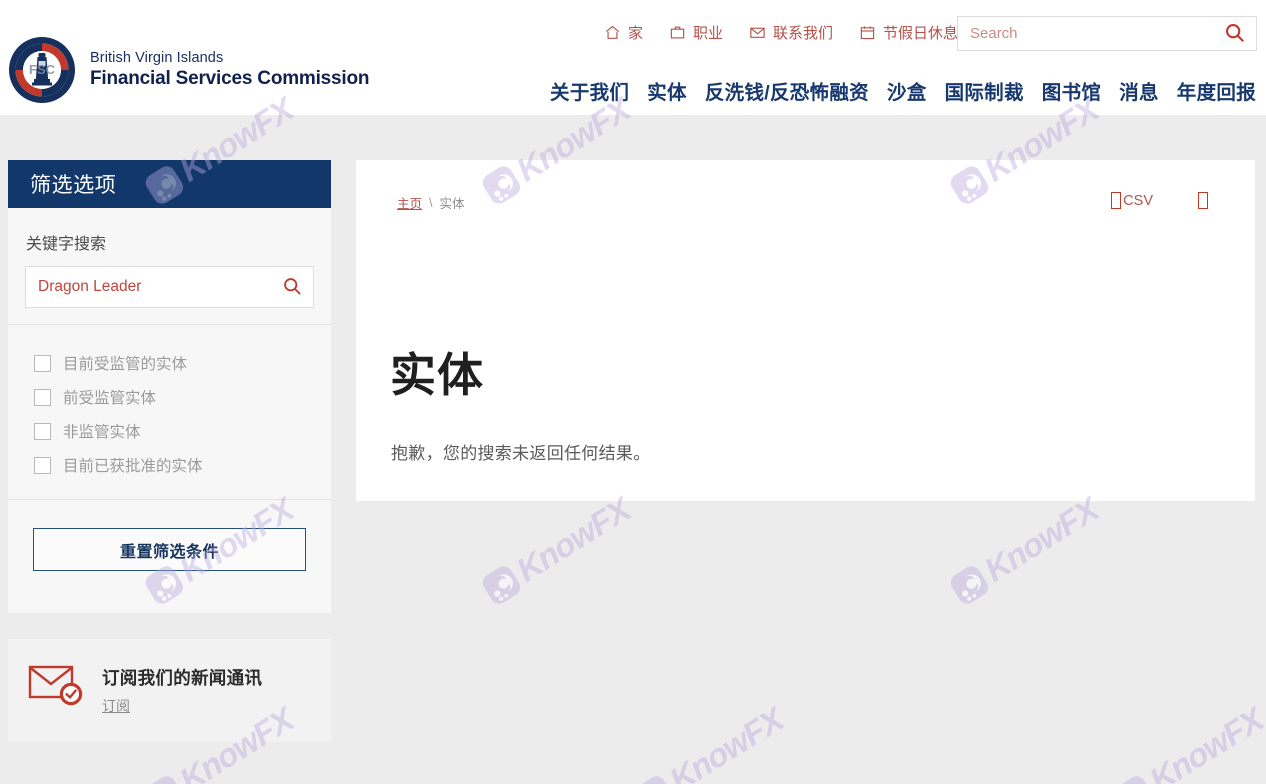  What do you see at coordinates (1139, 90) in the screenshot?
I see `main-nav-news: 消息` at bounding box center [1139, 90].